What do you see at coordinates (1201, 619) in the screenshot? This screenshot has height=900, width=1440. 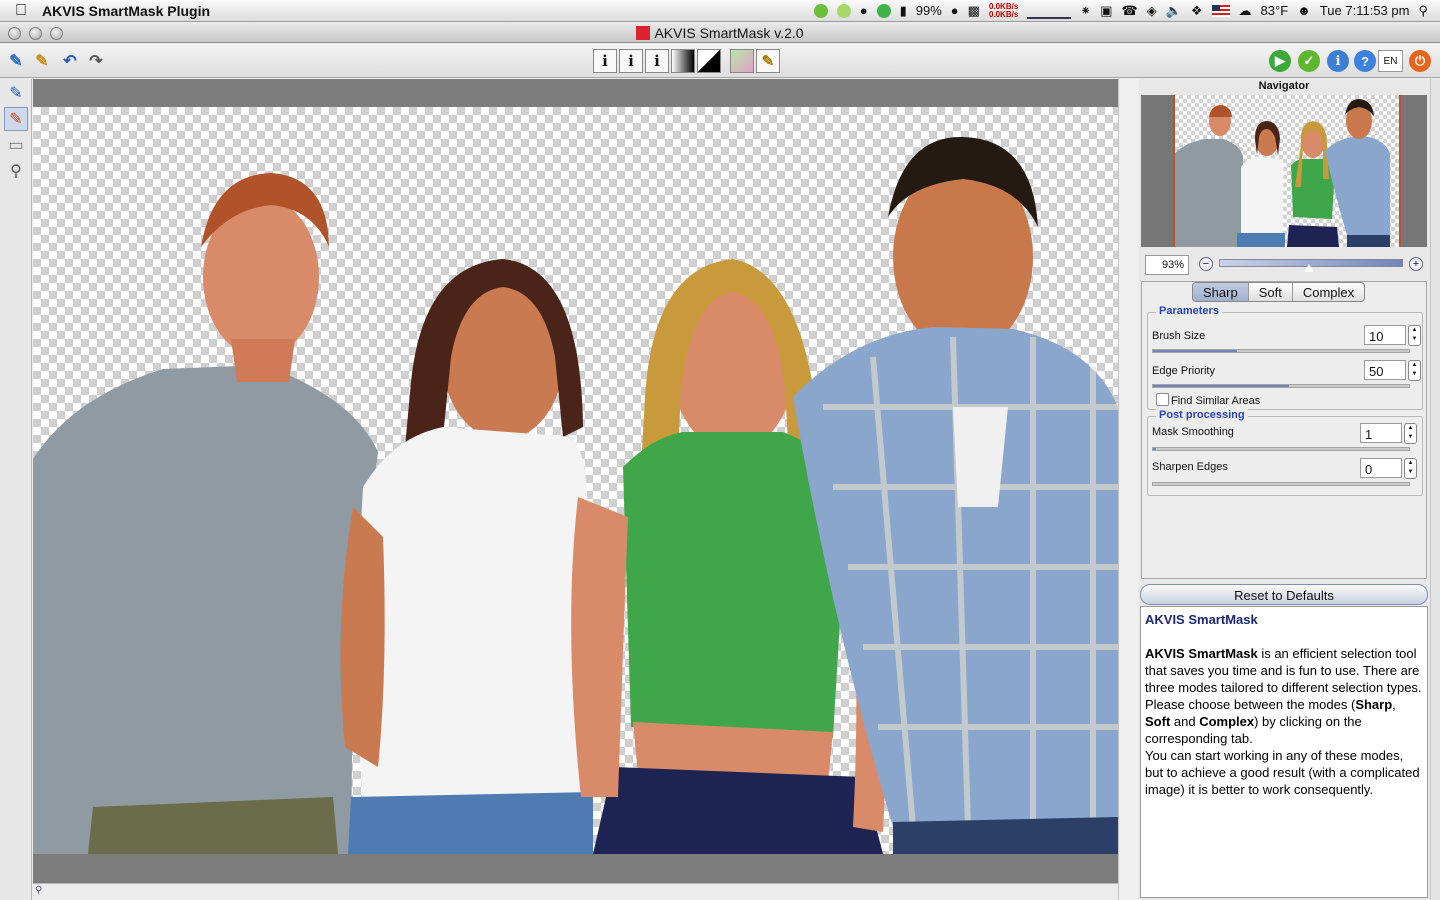 I see `help-title: AKVIS SmartMask` at bounding box center [1201, 619].